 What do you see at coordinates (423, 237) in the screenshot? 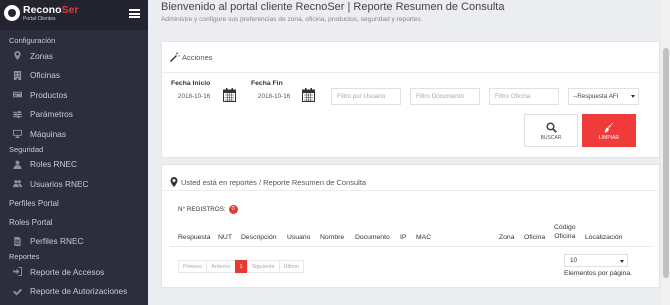
I see `col-mac: MAC` at bounding box center [423, 237].